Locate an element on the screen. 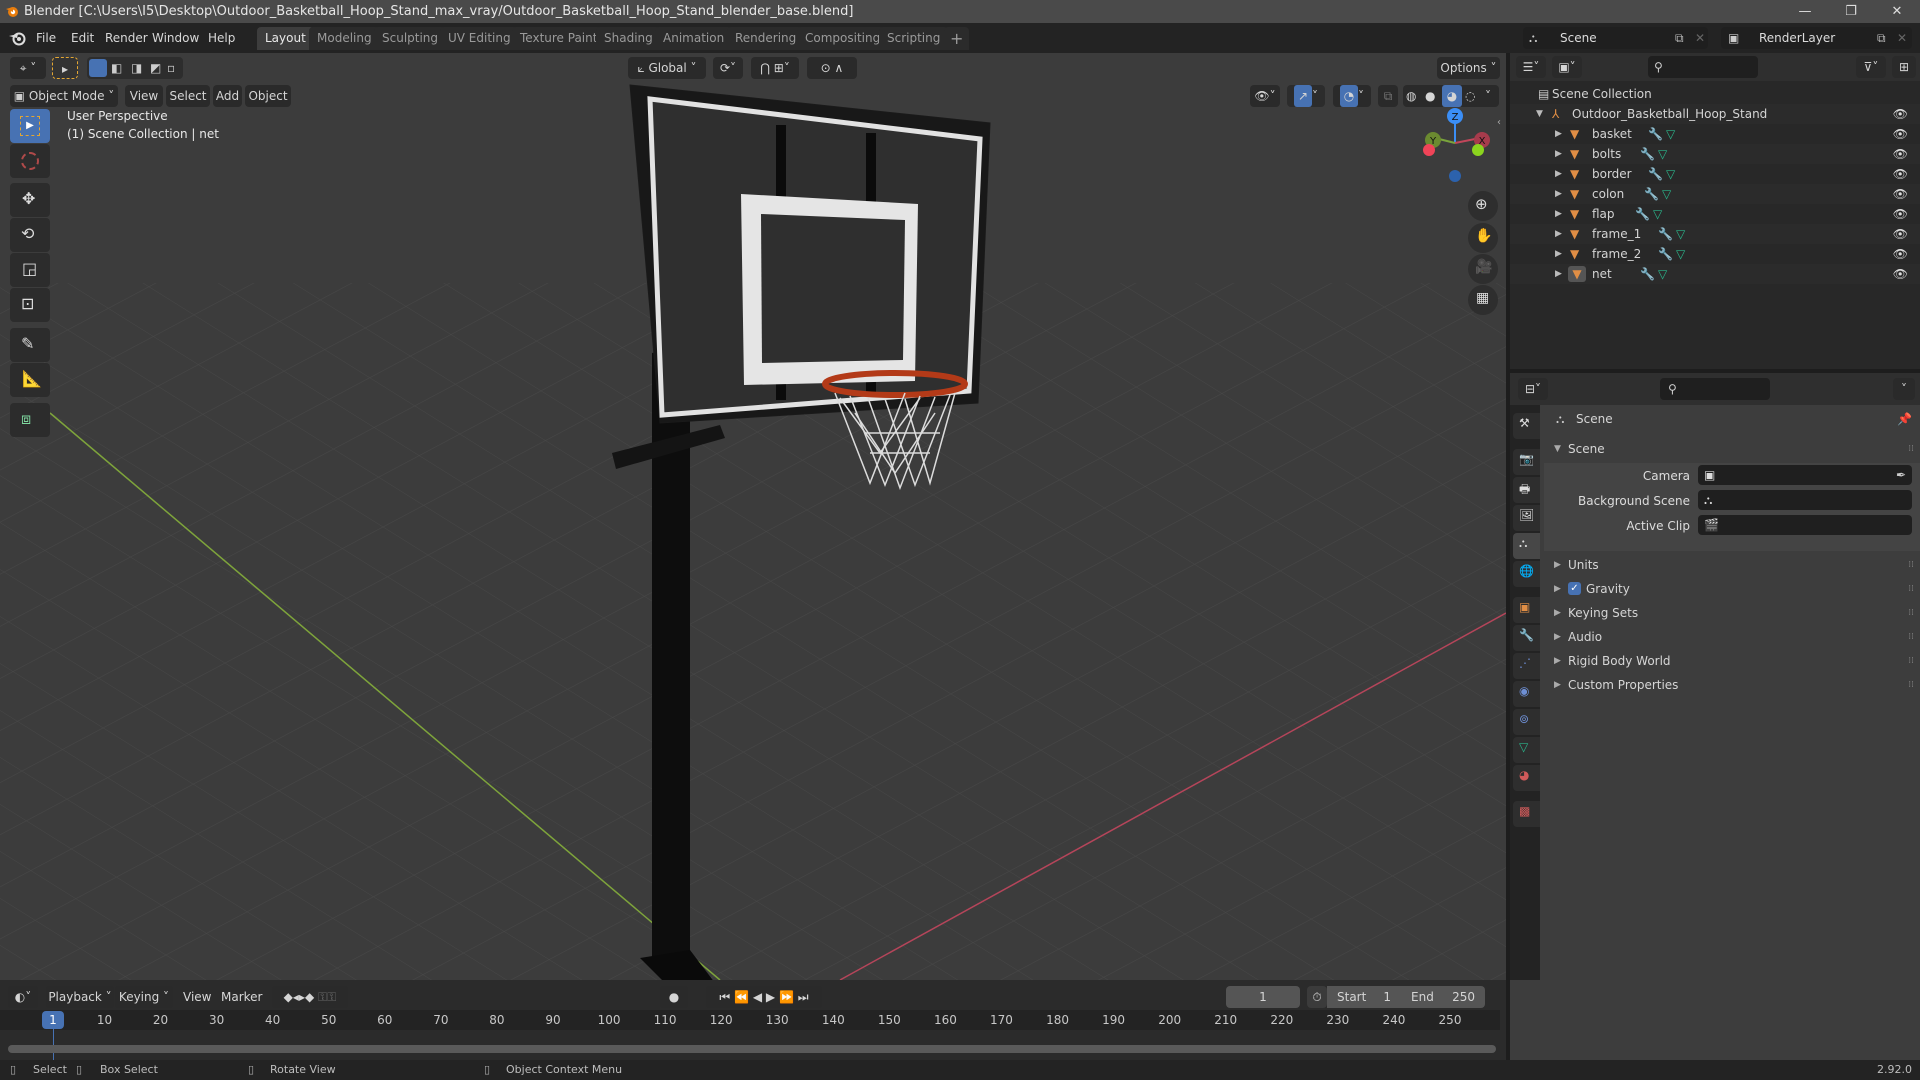 The height and width of the screenshot is (1080, 1920). tab-shading: Shading is located at coordinates (628, 38).